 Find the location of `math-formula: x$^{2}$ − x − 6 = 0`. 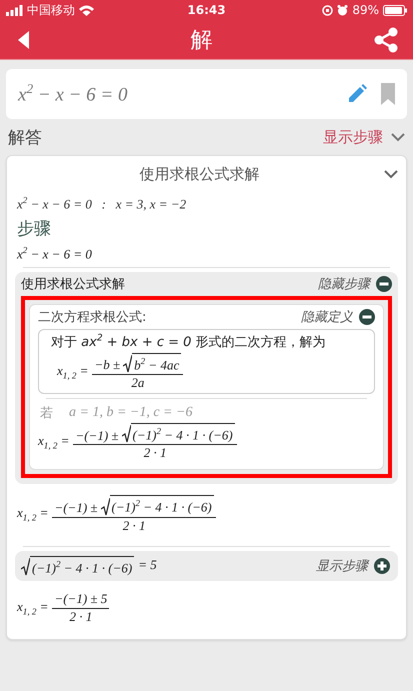

math-formula: x$^{2}$ − x − 6 = 0 is located at coordinates (54, 253).